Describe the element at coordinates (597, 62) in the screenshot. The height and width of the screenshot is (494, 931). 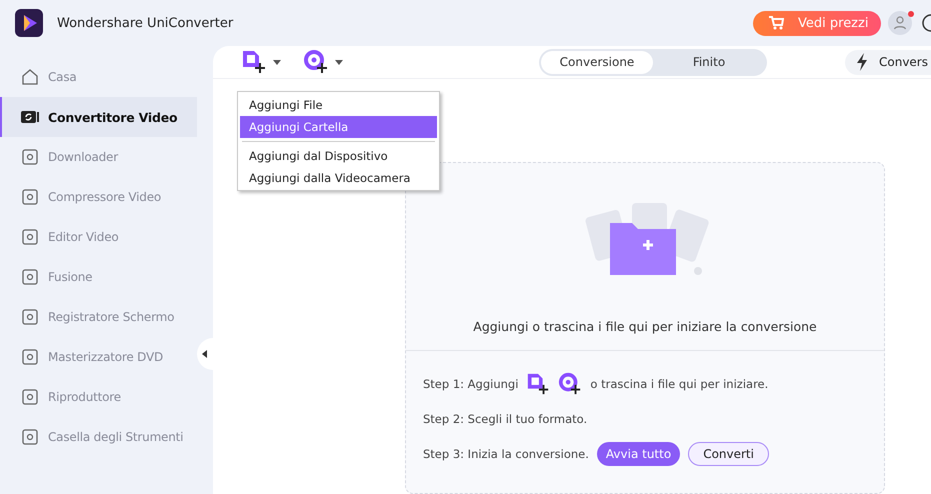
I see `tab: Conversione` at that location.